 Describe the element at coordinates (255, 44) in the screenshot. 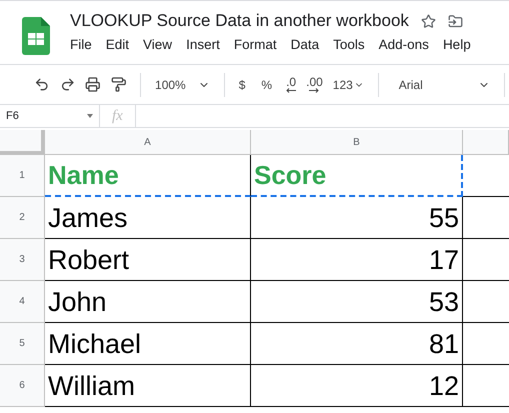

I see `menu-item: Format` at that location.